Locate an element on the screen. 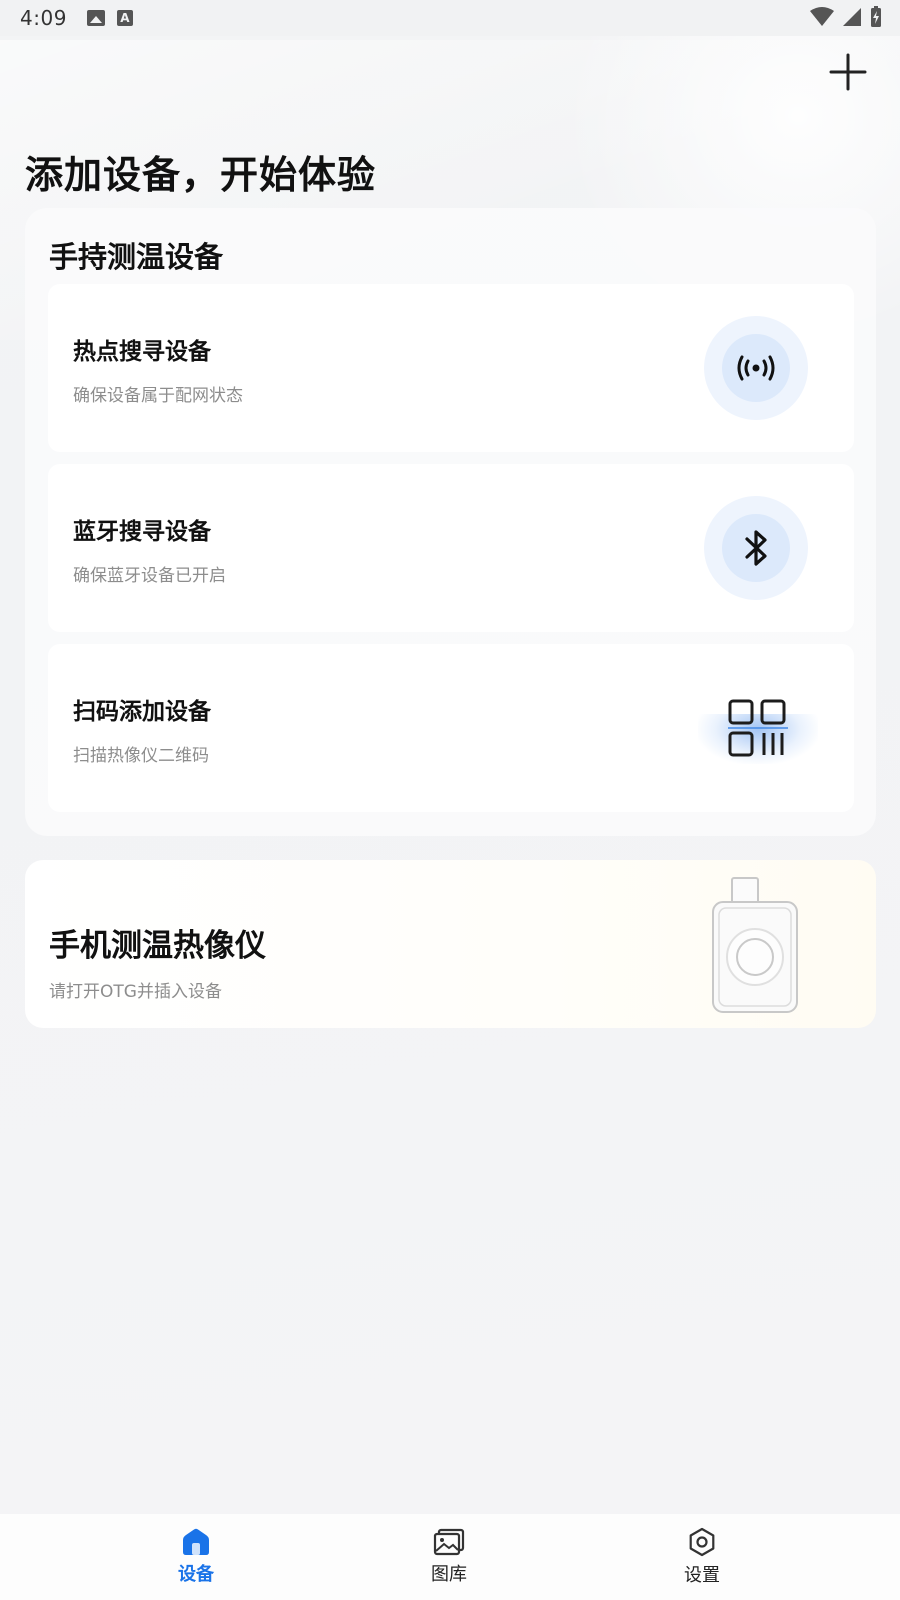 The image size is (900, 1600). phone-card-title: 手机测温热像仪 is located at coordinates (157, 946).